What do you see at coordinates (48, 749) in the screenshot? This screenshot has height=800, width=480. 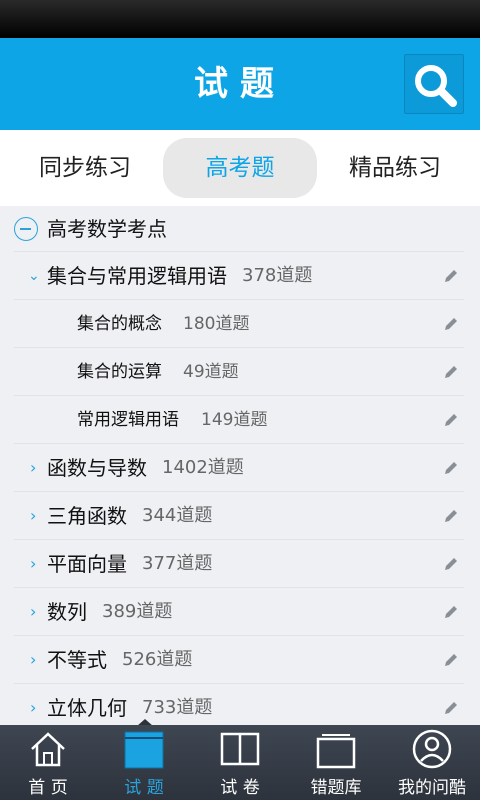 I see `home-icon` at bounding box center [48, 749].